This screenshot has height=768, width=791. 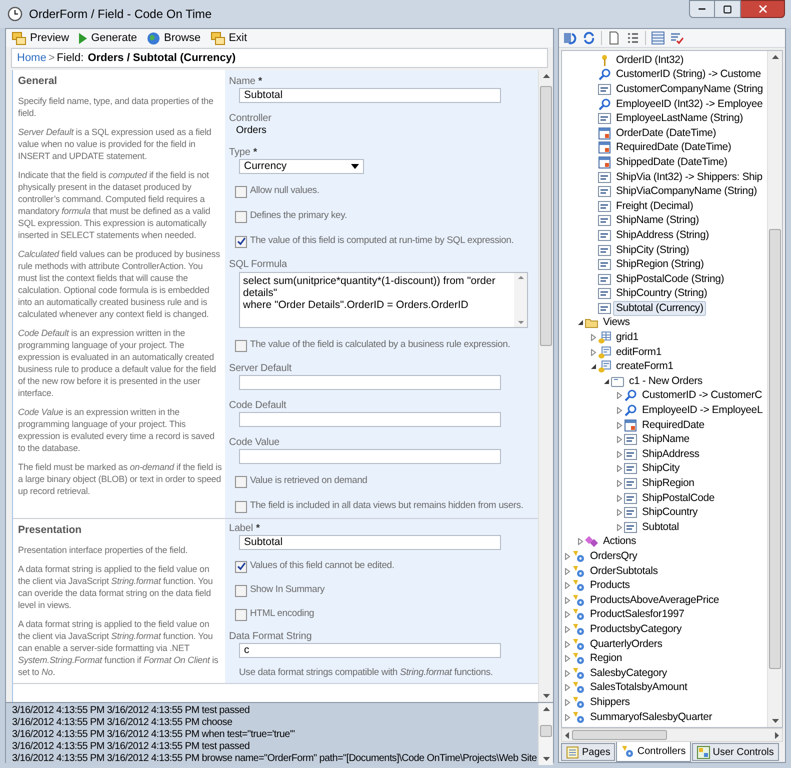 What do you see at coordinates (661, 294) in the screenshot?
I see `tree-item: ShipCountry (String)` at bounding box center [661, 294].